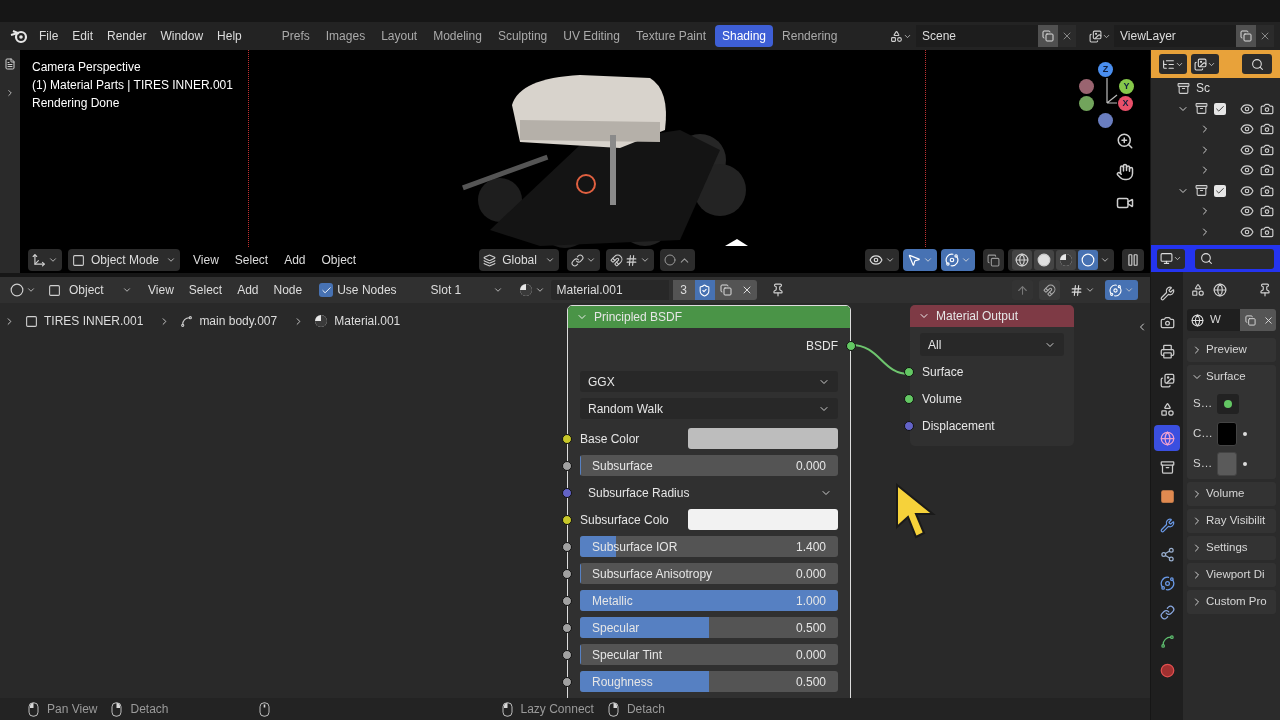  What do you see at coordinates (1226, 350) in the screenshot?
I see `panel-title: Preview` at bounding box center [1226, 350].